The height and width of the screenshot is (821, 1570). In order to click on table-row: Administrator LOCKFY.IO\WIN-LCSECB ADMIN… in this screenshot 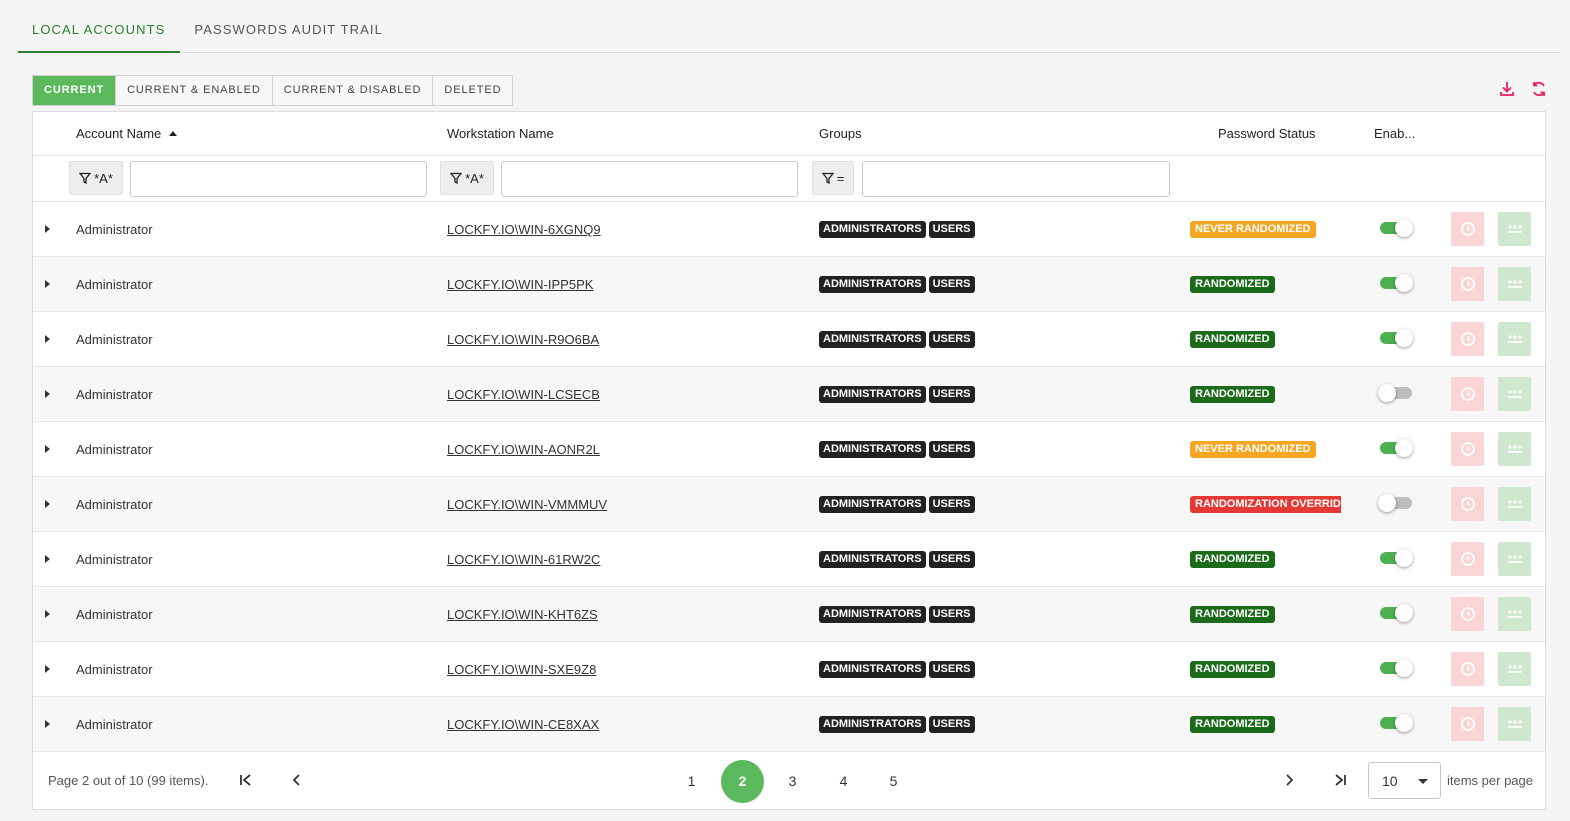, I will do `click(789, 394)`.